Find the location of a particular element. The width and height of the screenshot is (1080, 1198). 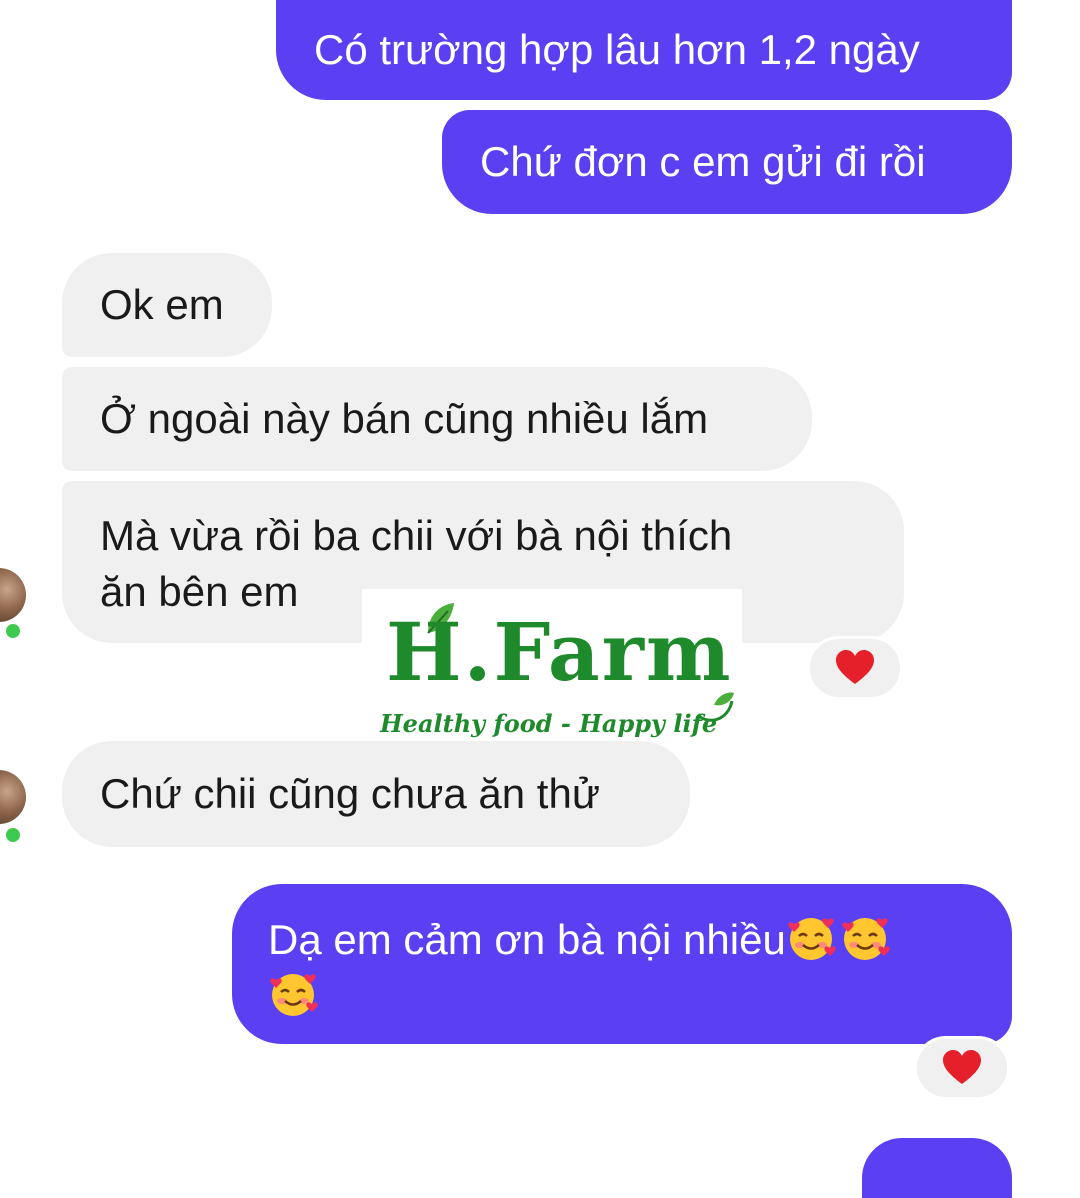

message-bubble-incoming: Chứ chii cũng chưa ăn thử is located at coordinates (376, 794).